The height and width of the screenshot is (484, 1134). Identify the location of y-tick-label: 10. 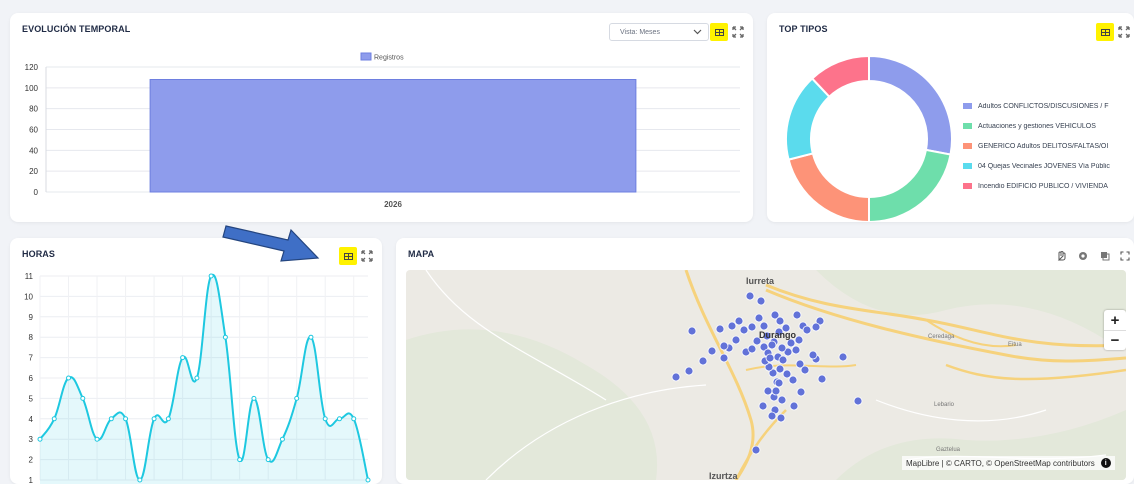
(28, 296).